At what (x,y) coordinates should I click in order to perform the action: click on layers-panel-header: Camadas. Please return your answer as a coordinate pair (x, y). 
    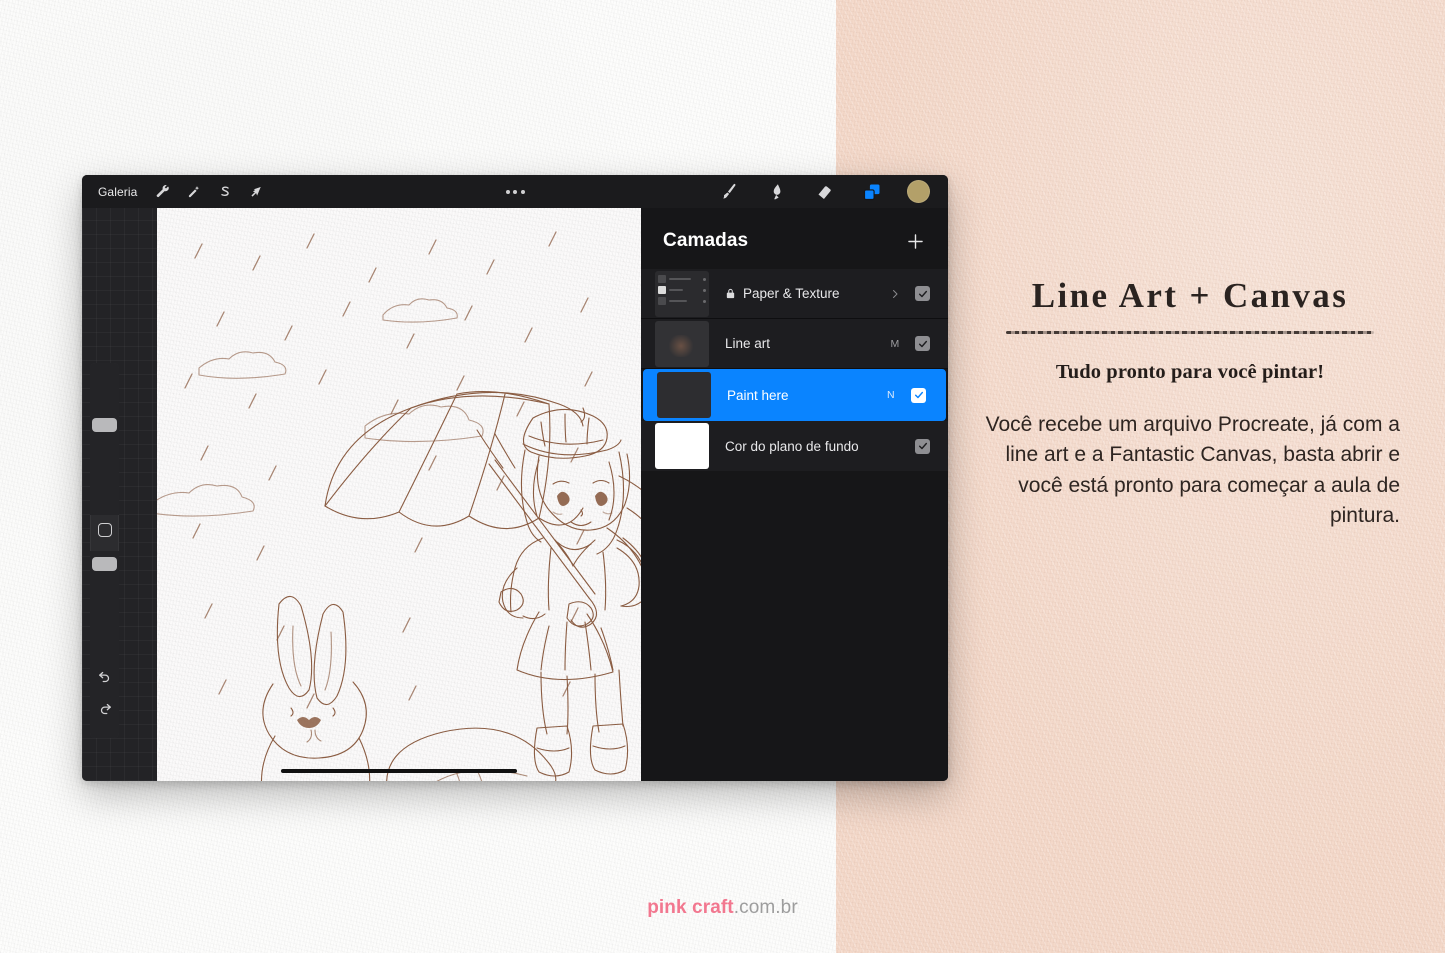
    Looking at the image, I should click on (794, 230).